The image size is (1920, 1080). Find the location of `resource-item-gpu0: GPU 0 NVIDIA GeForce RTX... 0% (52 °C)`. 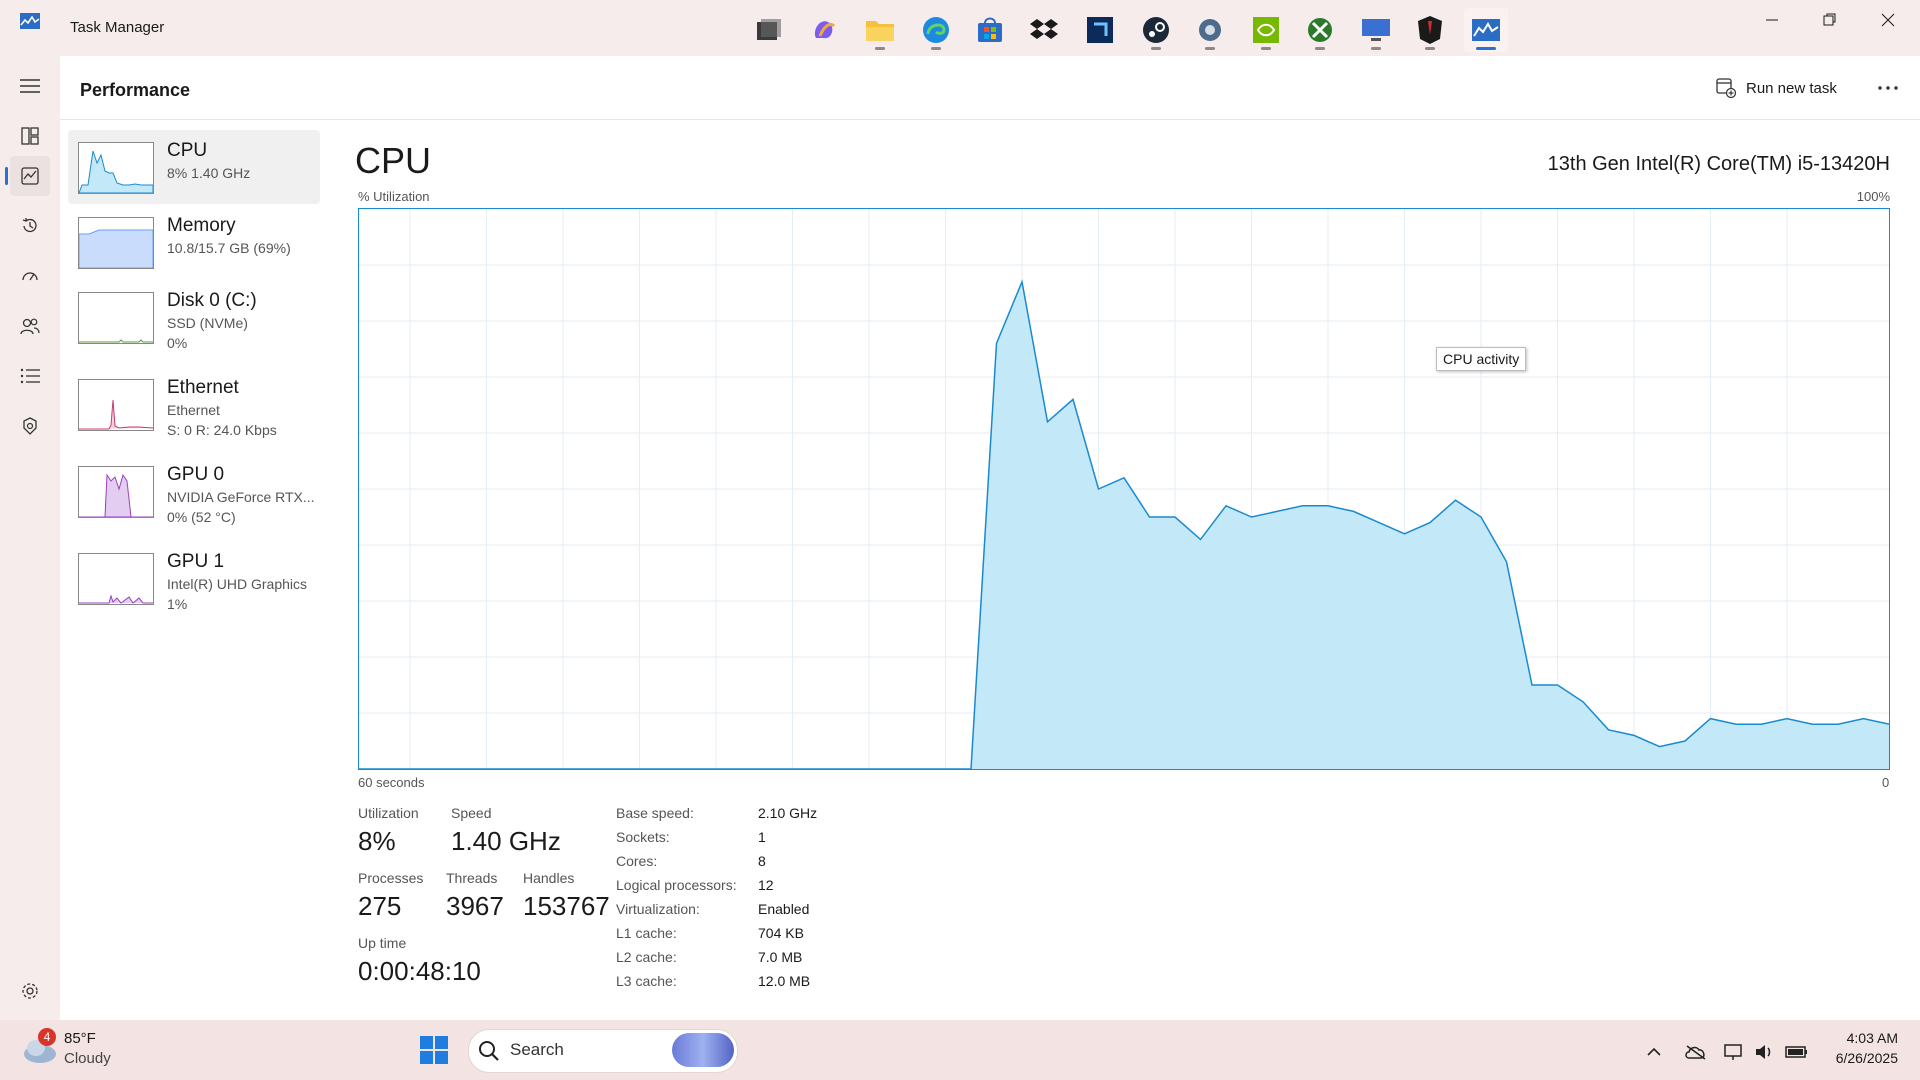

resource-item-gpu0: GPU 0 NVIDIA GeForce RTX... 0% (52 °C) is located at coordinates (194, 491).